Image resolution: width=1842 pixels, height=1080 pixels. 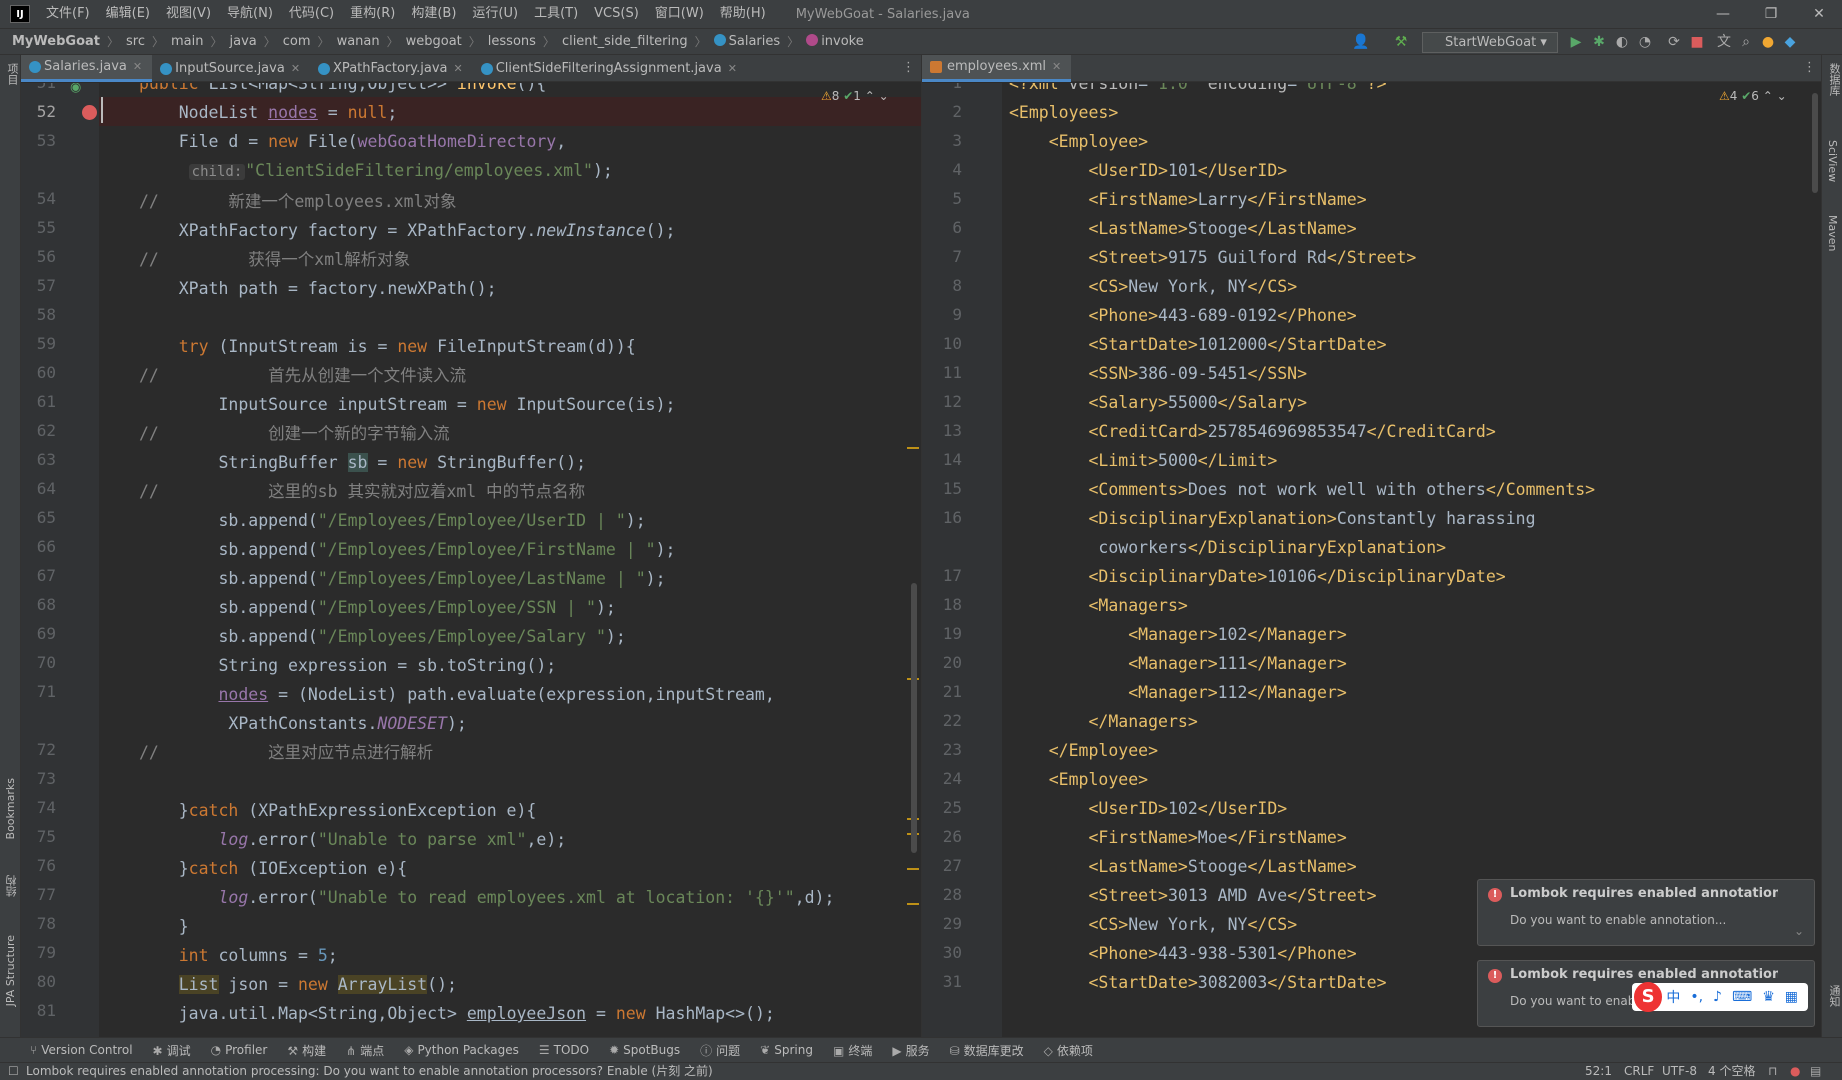 What do you see at coordinates (786, 1050) in the screenshot?
I see `tool-spring: ❦ Spring` at bounding box center [786, 1050].